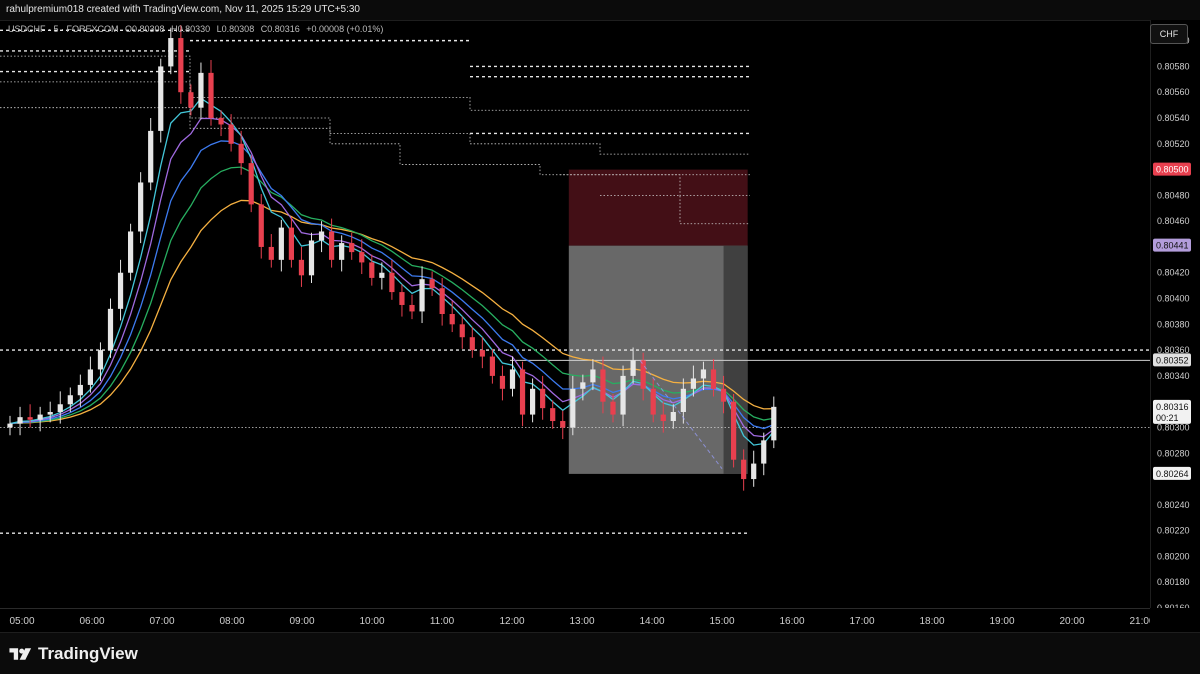  What do you see at coordinates (88, 653) in the screenshot?
I see `brand-name: TradingView` at bounding box center [88, 653].